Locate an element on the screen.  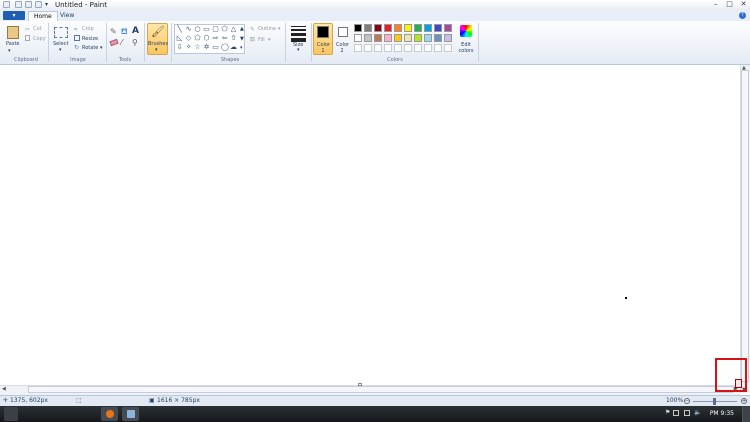
select-icon is located at coordinates (61, 32).